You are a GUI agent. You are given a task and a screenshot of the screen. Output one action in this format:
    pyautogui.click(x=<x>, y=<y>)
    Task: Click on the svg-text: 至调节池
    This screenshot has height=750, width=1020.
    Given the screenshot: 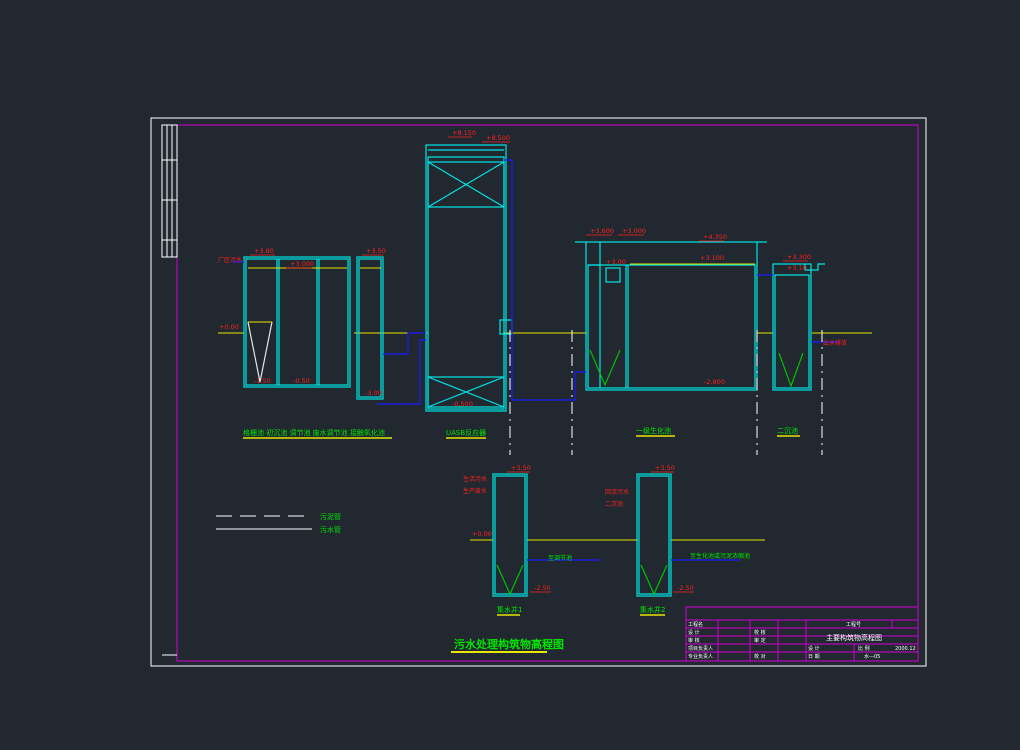 What is the action you would take?
    pyautogui.click(x=560, y=558)
    